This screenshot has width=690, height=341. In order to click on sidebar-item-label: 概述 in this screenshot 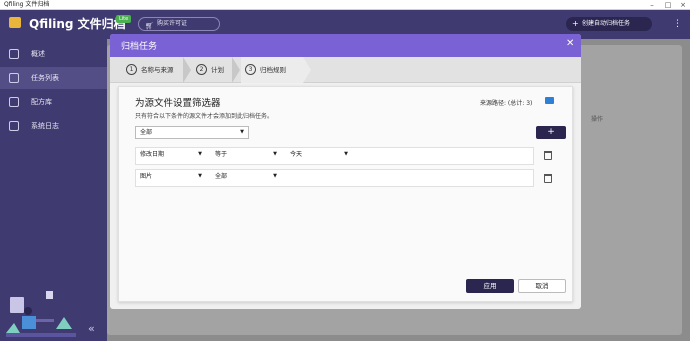, I will do `click(38, 54)`.